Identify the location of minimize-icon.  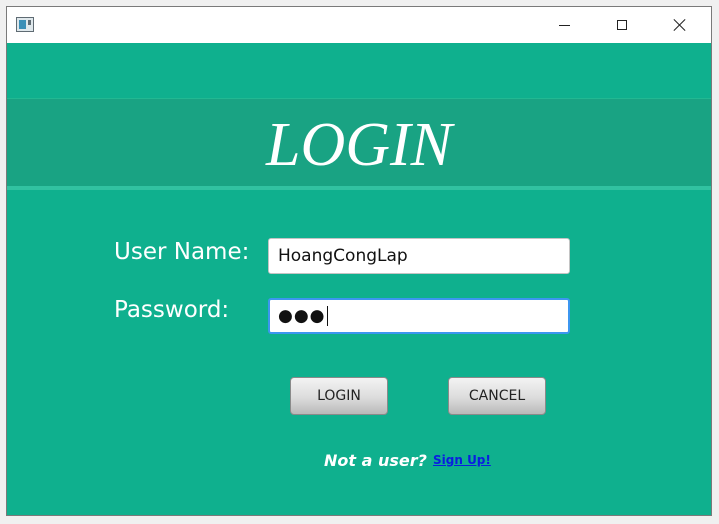
(564, 25).